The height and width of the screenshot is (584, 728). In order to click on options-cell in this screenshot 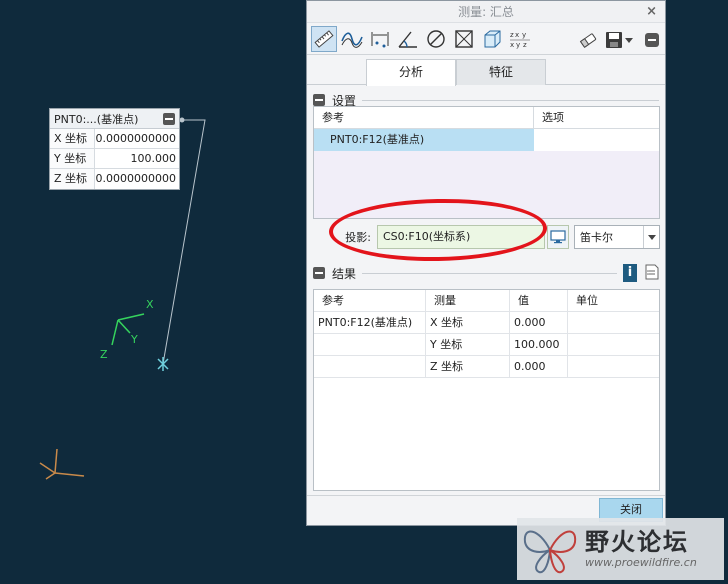, I will do `click(596, 140)`.